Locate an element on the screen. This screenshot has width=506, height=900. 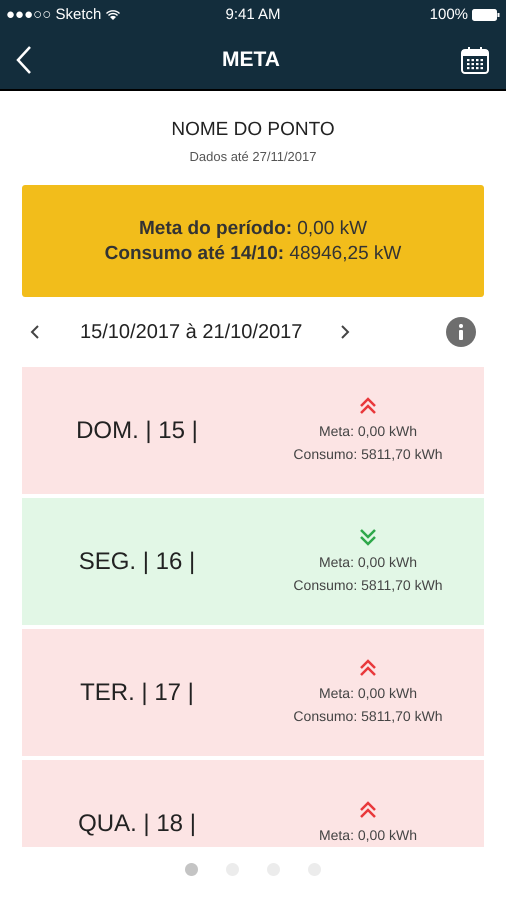
status-time: 9:41 AM is located at coordinates (253, 14).